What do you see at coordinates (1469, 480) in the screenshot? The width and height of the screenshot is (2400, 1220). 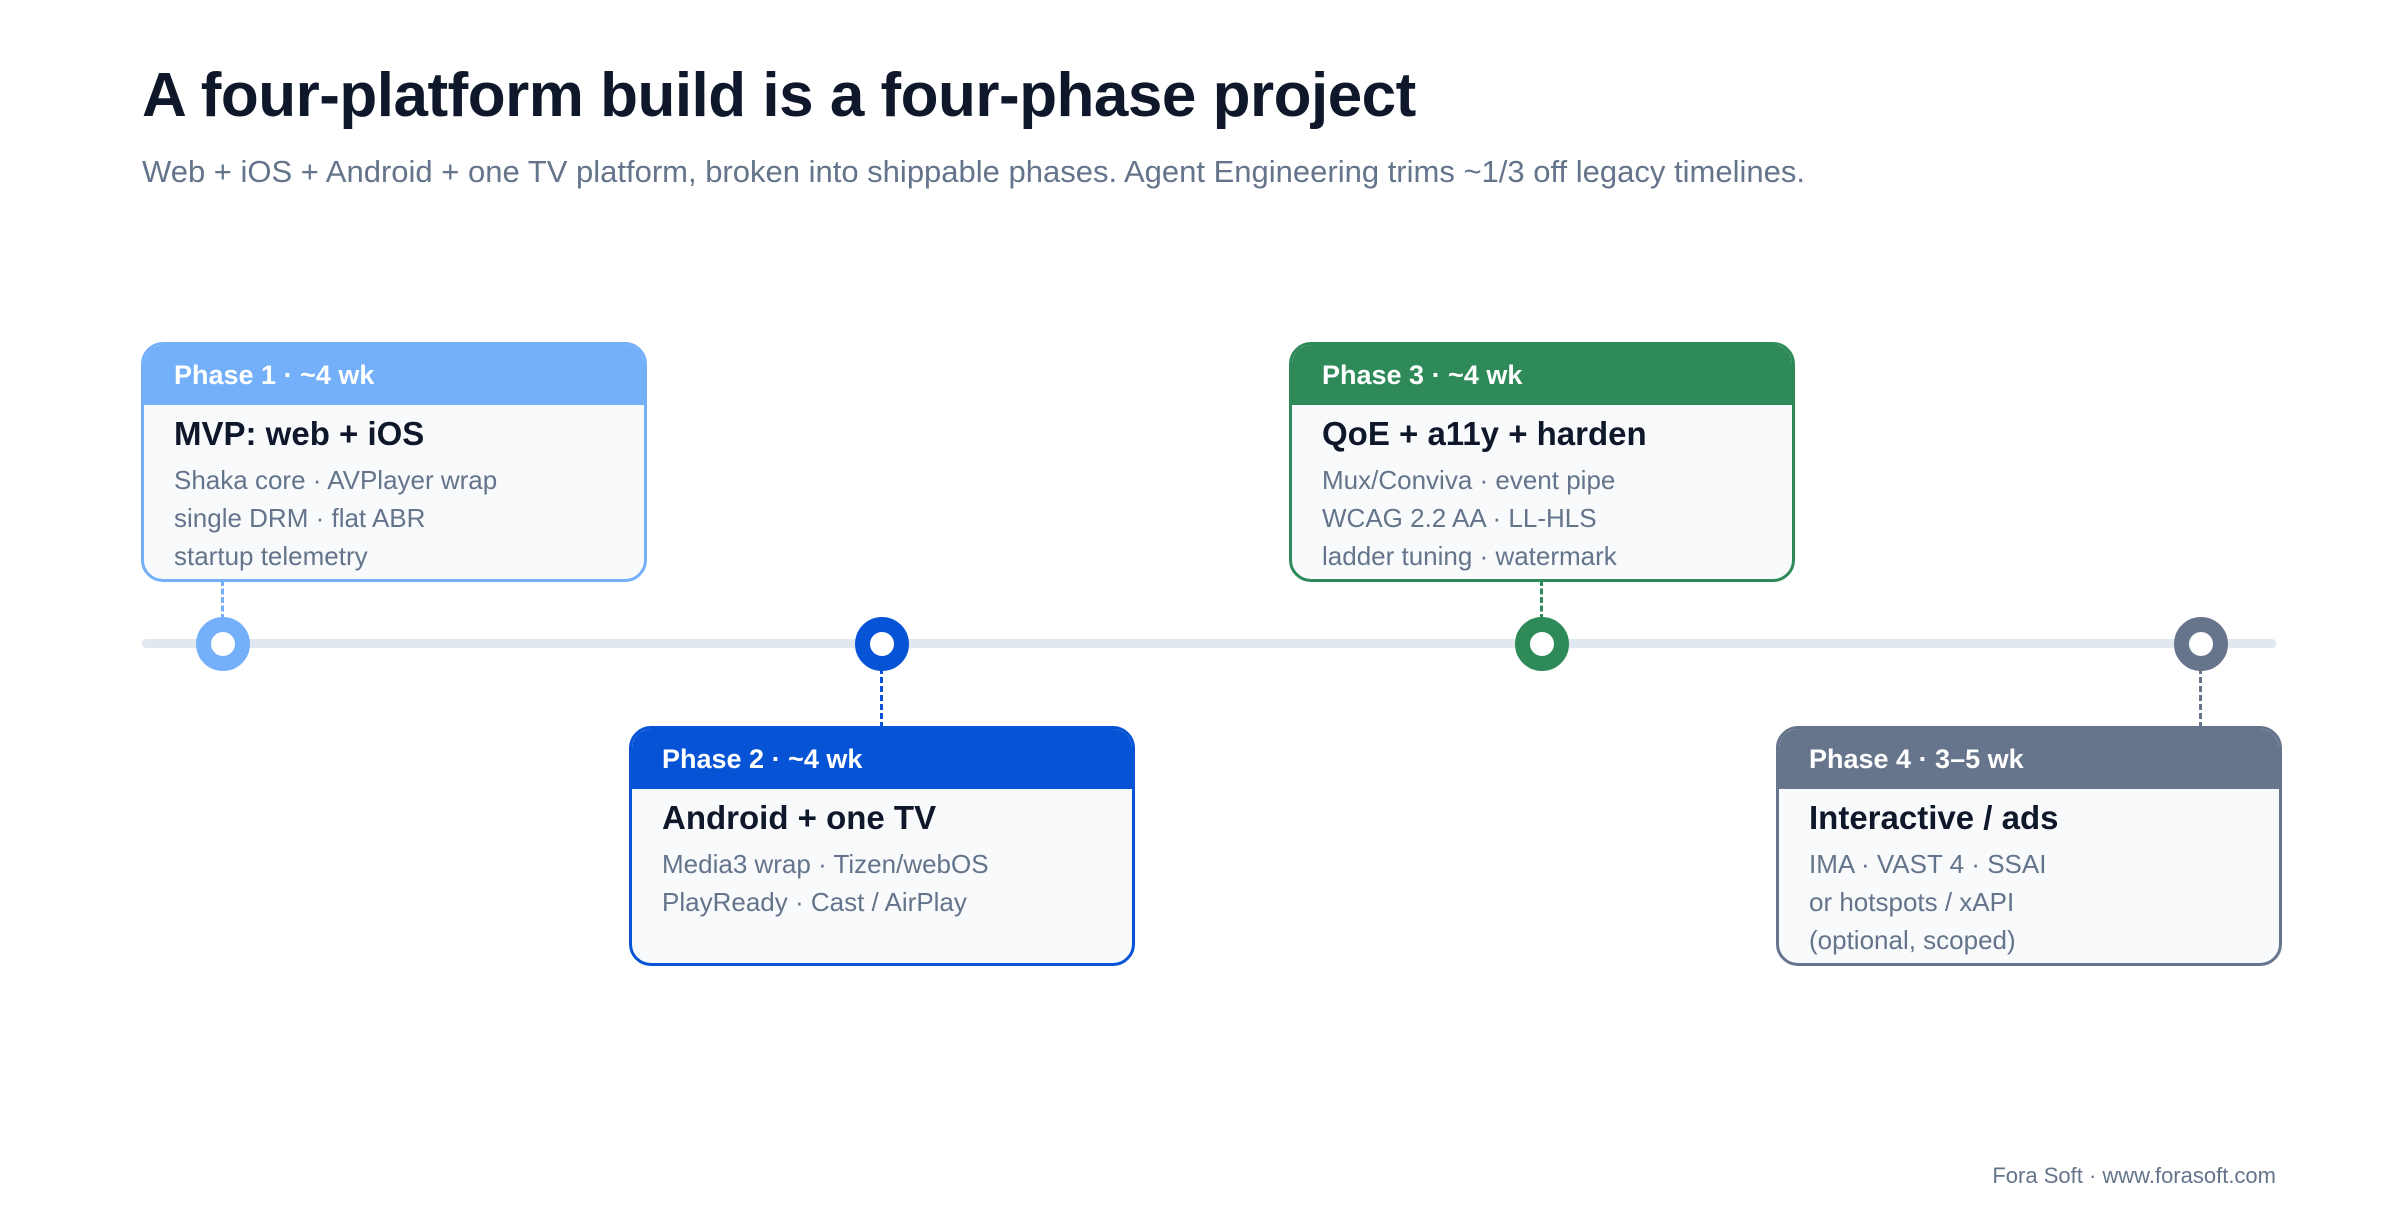 I see `phase-3-detail-line: Mux/Conviva · event pipe` at bounding box center [1469, 480].